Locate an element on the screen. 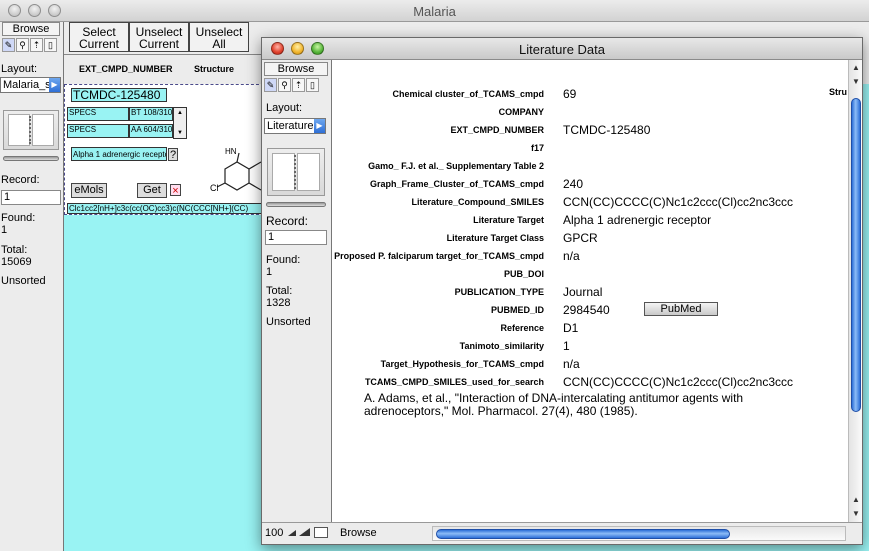 The image size is (869, 551). field-value: 240 is located at coordinates (573, 184).